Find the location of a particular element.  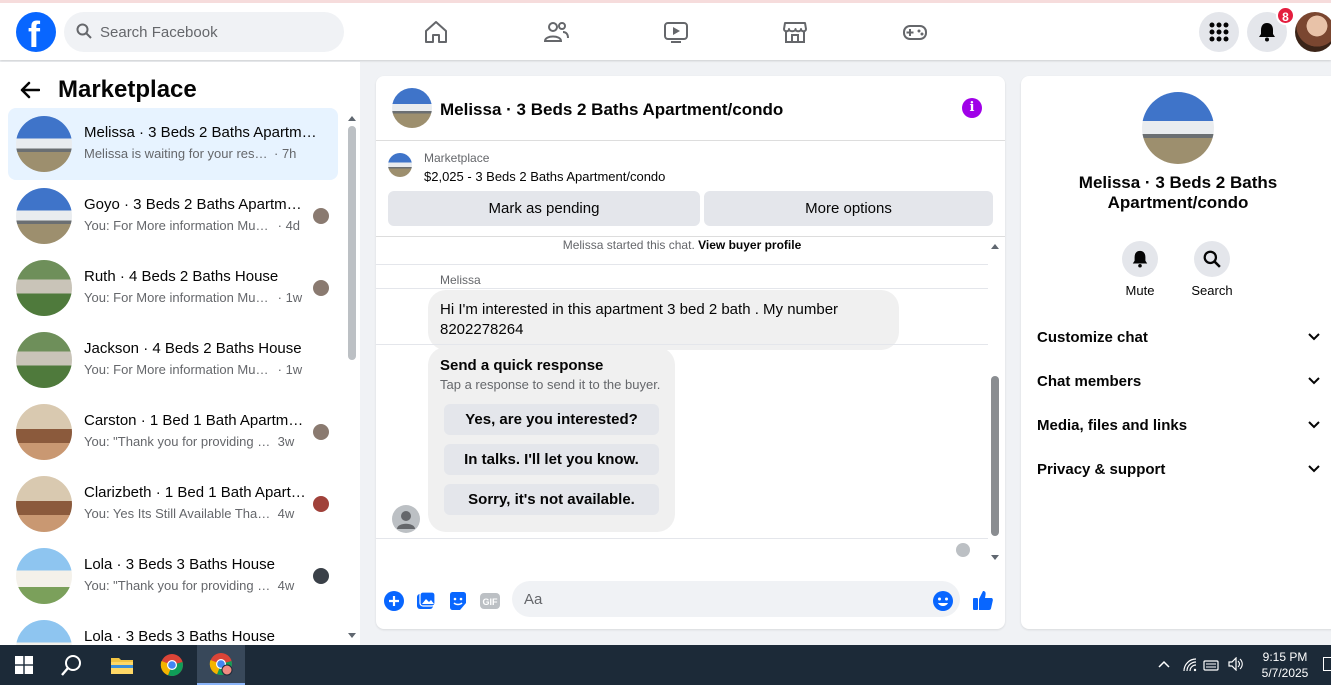

conversation-item: Lola · 3 Beds 3 Baths House is located at coordinates (173, 628).